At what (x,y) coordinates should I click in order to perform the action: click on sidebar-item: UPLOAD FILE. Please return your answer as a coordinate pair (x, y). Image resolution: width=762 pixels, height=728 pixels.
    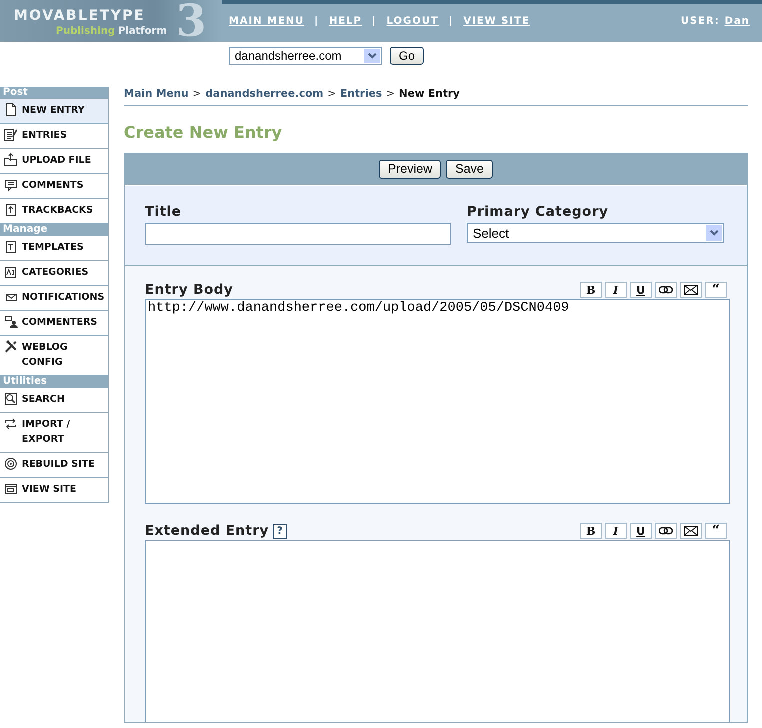
    Looking at the image, I should click on (54, 161).